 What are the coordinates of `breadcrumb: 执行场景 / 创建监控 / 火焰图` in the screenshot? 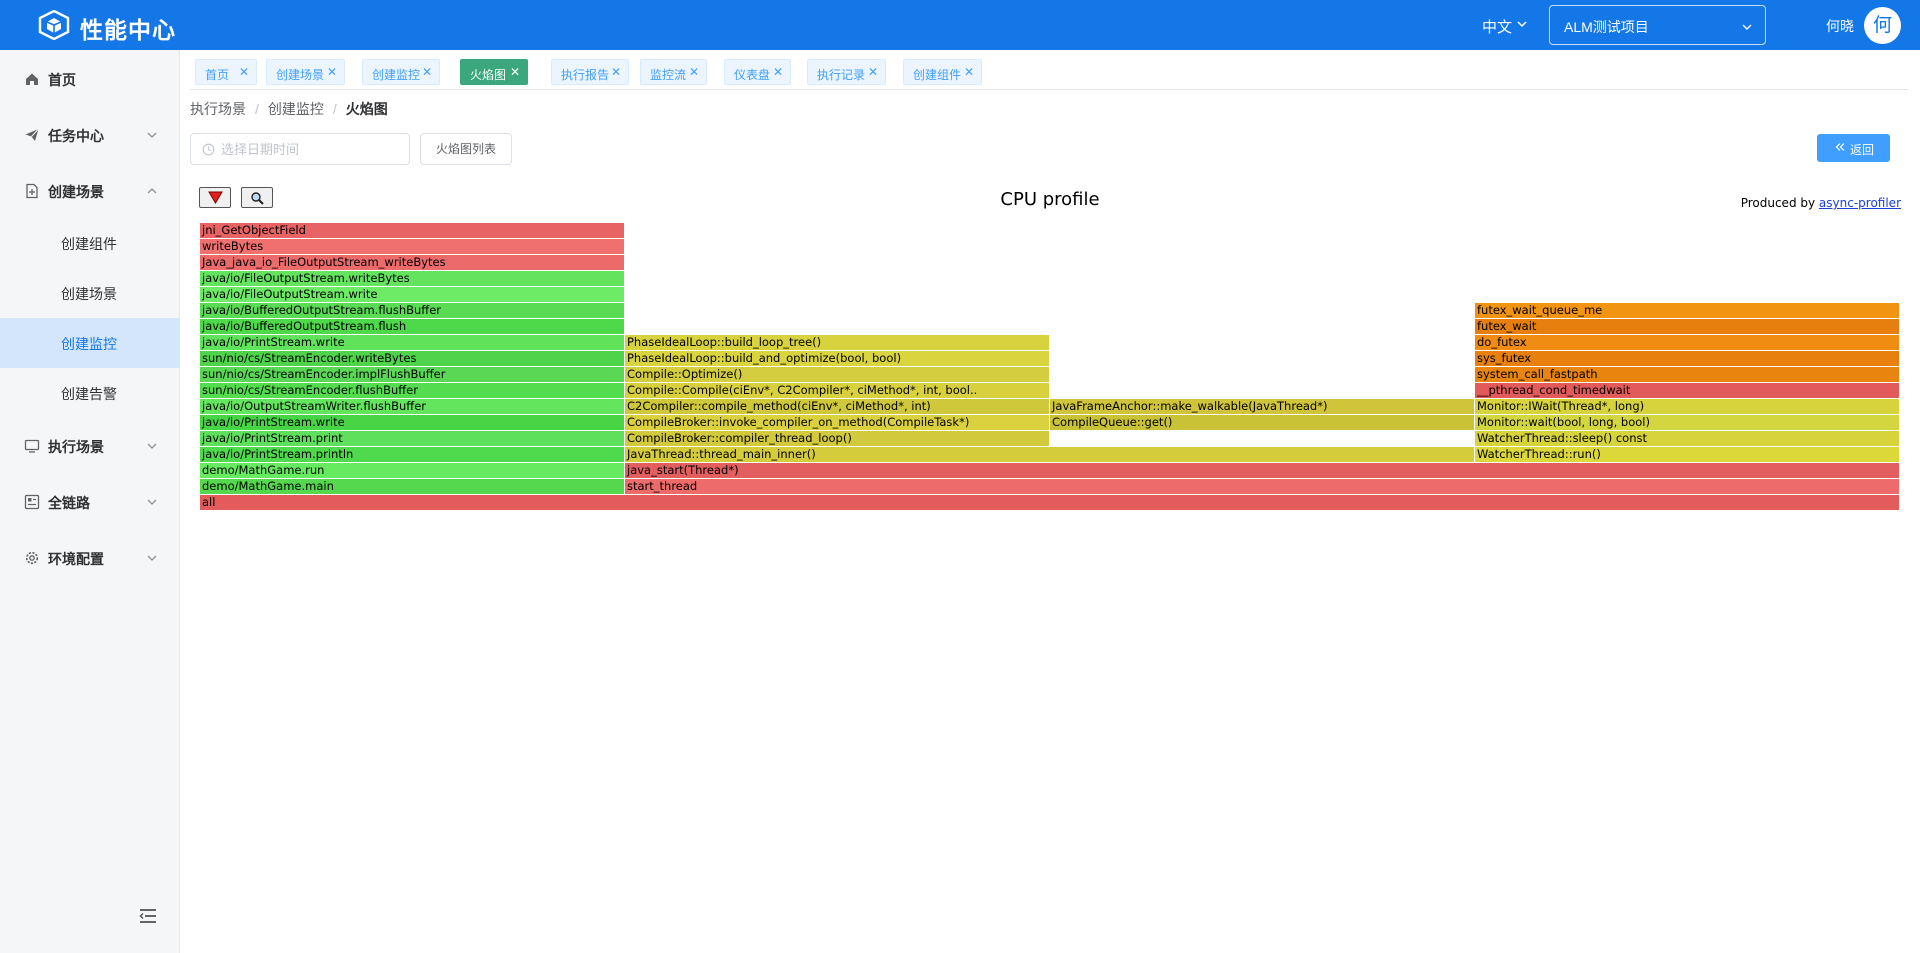 It's located at (289, 109).